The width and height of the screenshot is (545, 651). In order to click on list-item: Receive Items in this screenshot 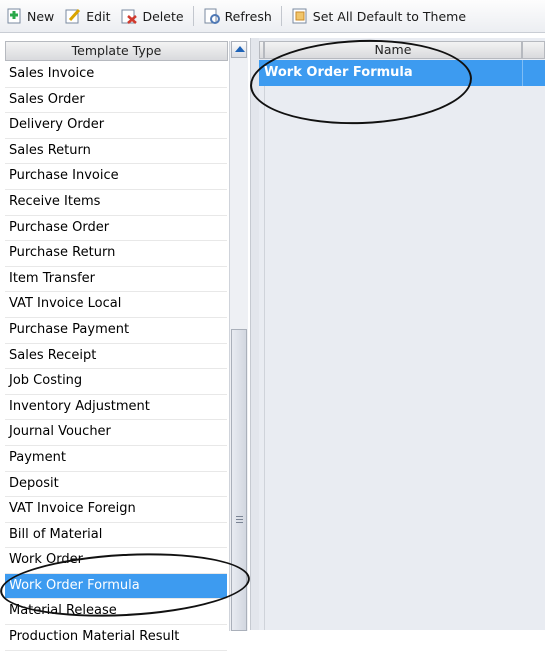, I will do `click(116, 203)`.